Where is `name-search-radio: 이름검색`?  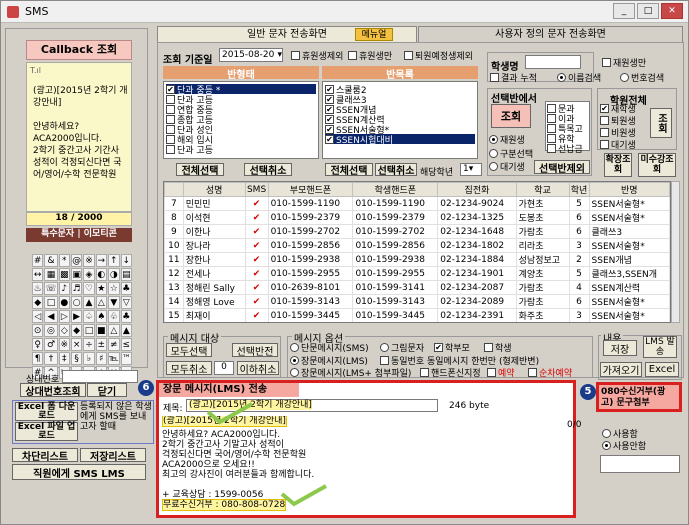 name-search-radio: 이름검색 is located at coordinates (579, 78).